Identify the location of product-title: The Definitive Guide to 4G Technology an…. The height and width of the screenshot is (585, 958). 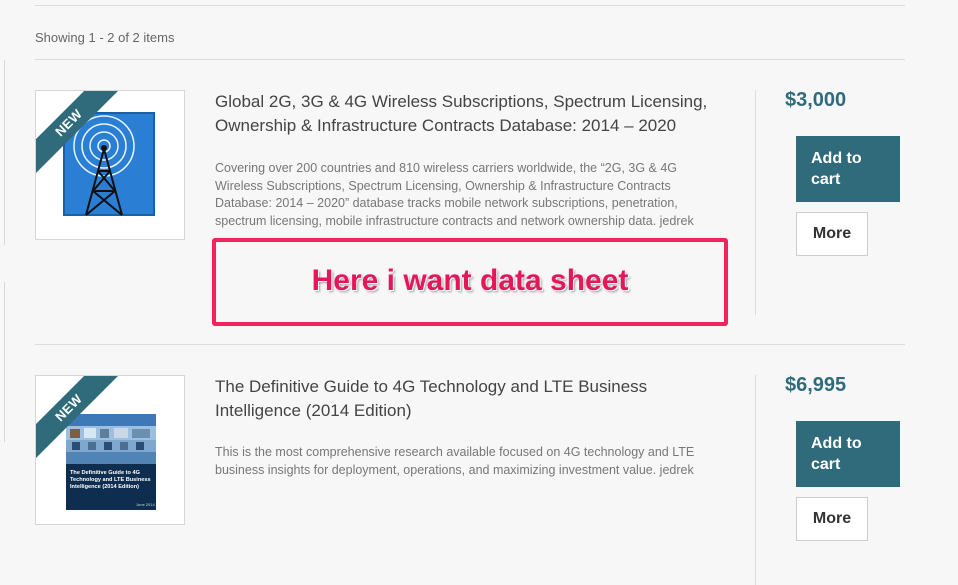
(470, 399).